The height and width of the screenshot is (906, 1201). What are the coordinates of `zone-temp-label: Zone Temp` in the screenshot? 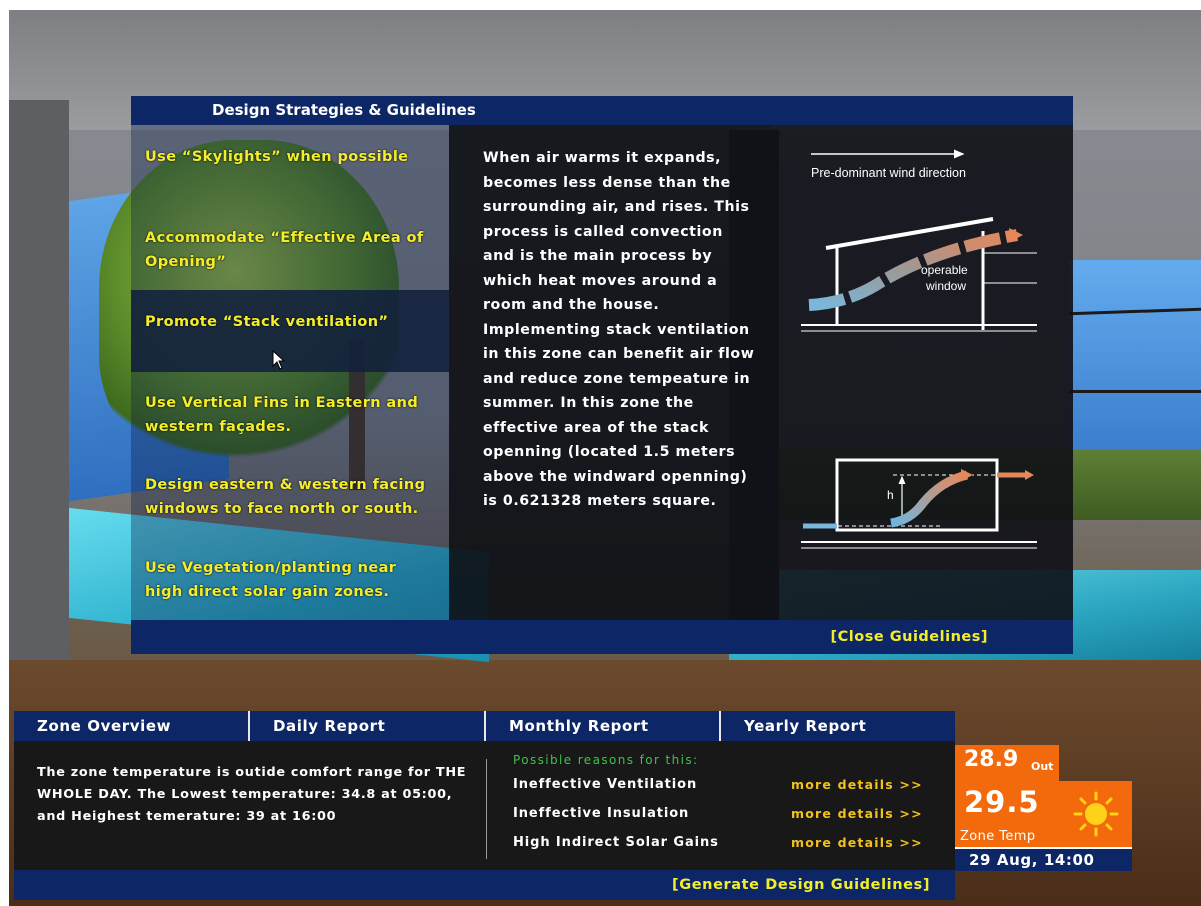 It's located at (998, 836).